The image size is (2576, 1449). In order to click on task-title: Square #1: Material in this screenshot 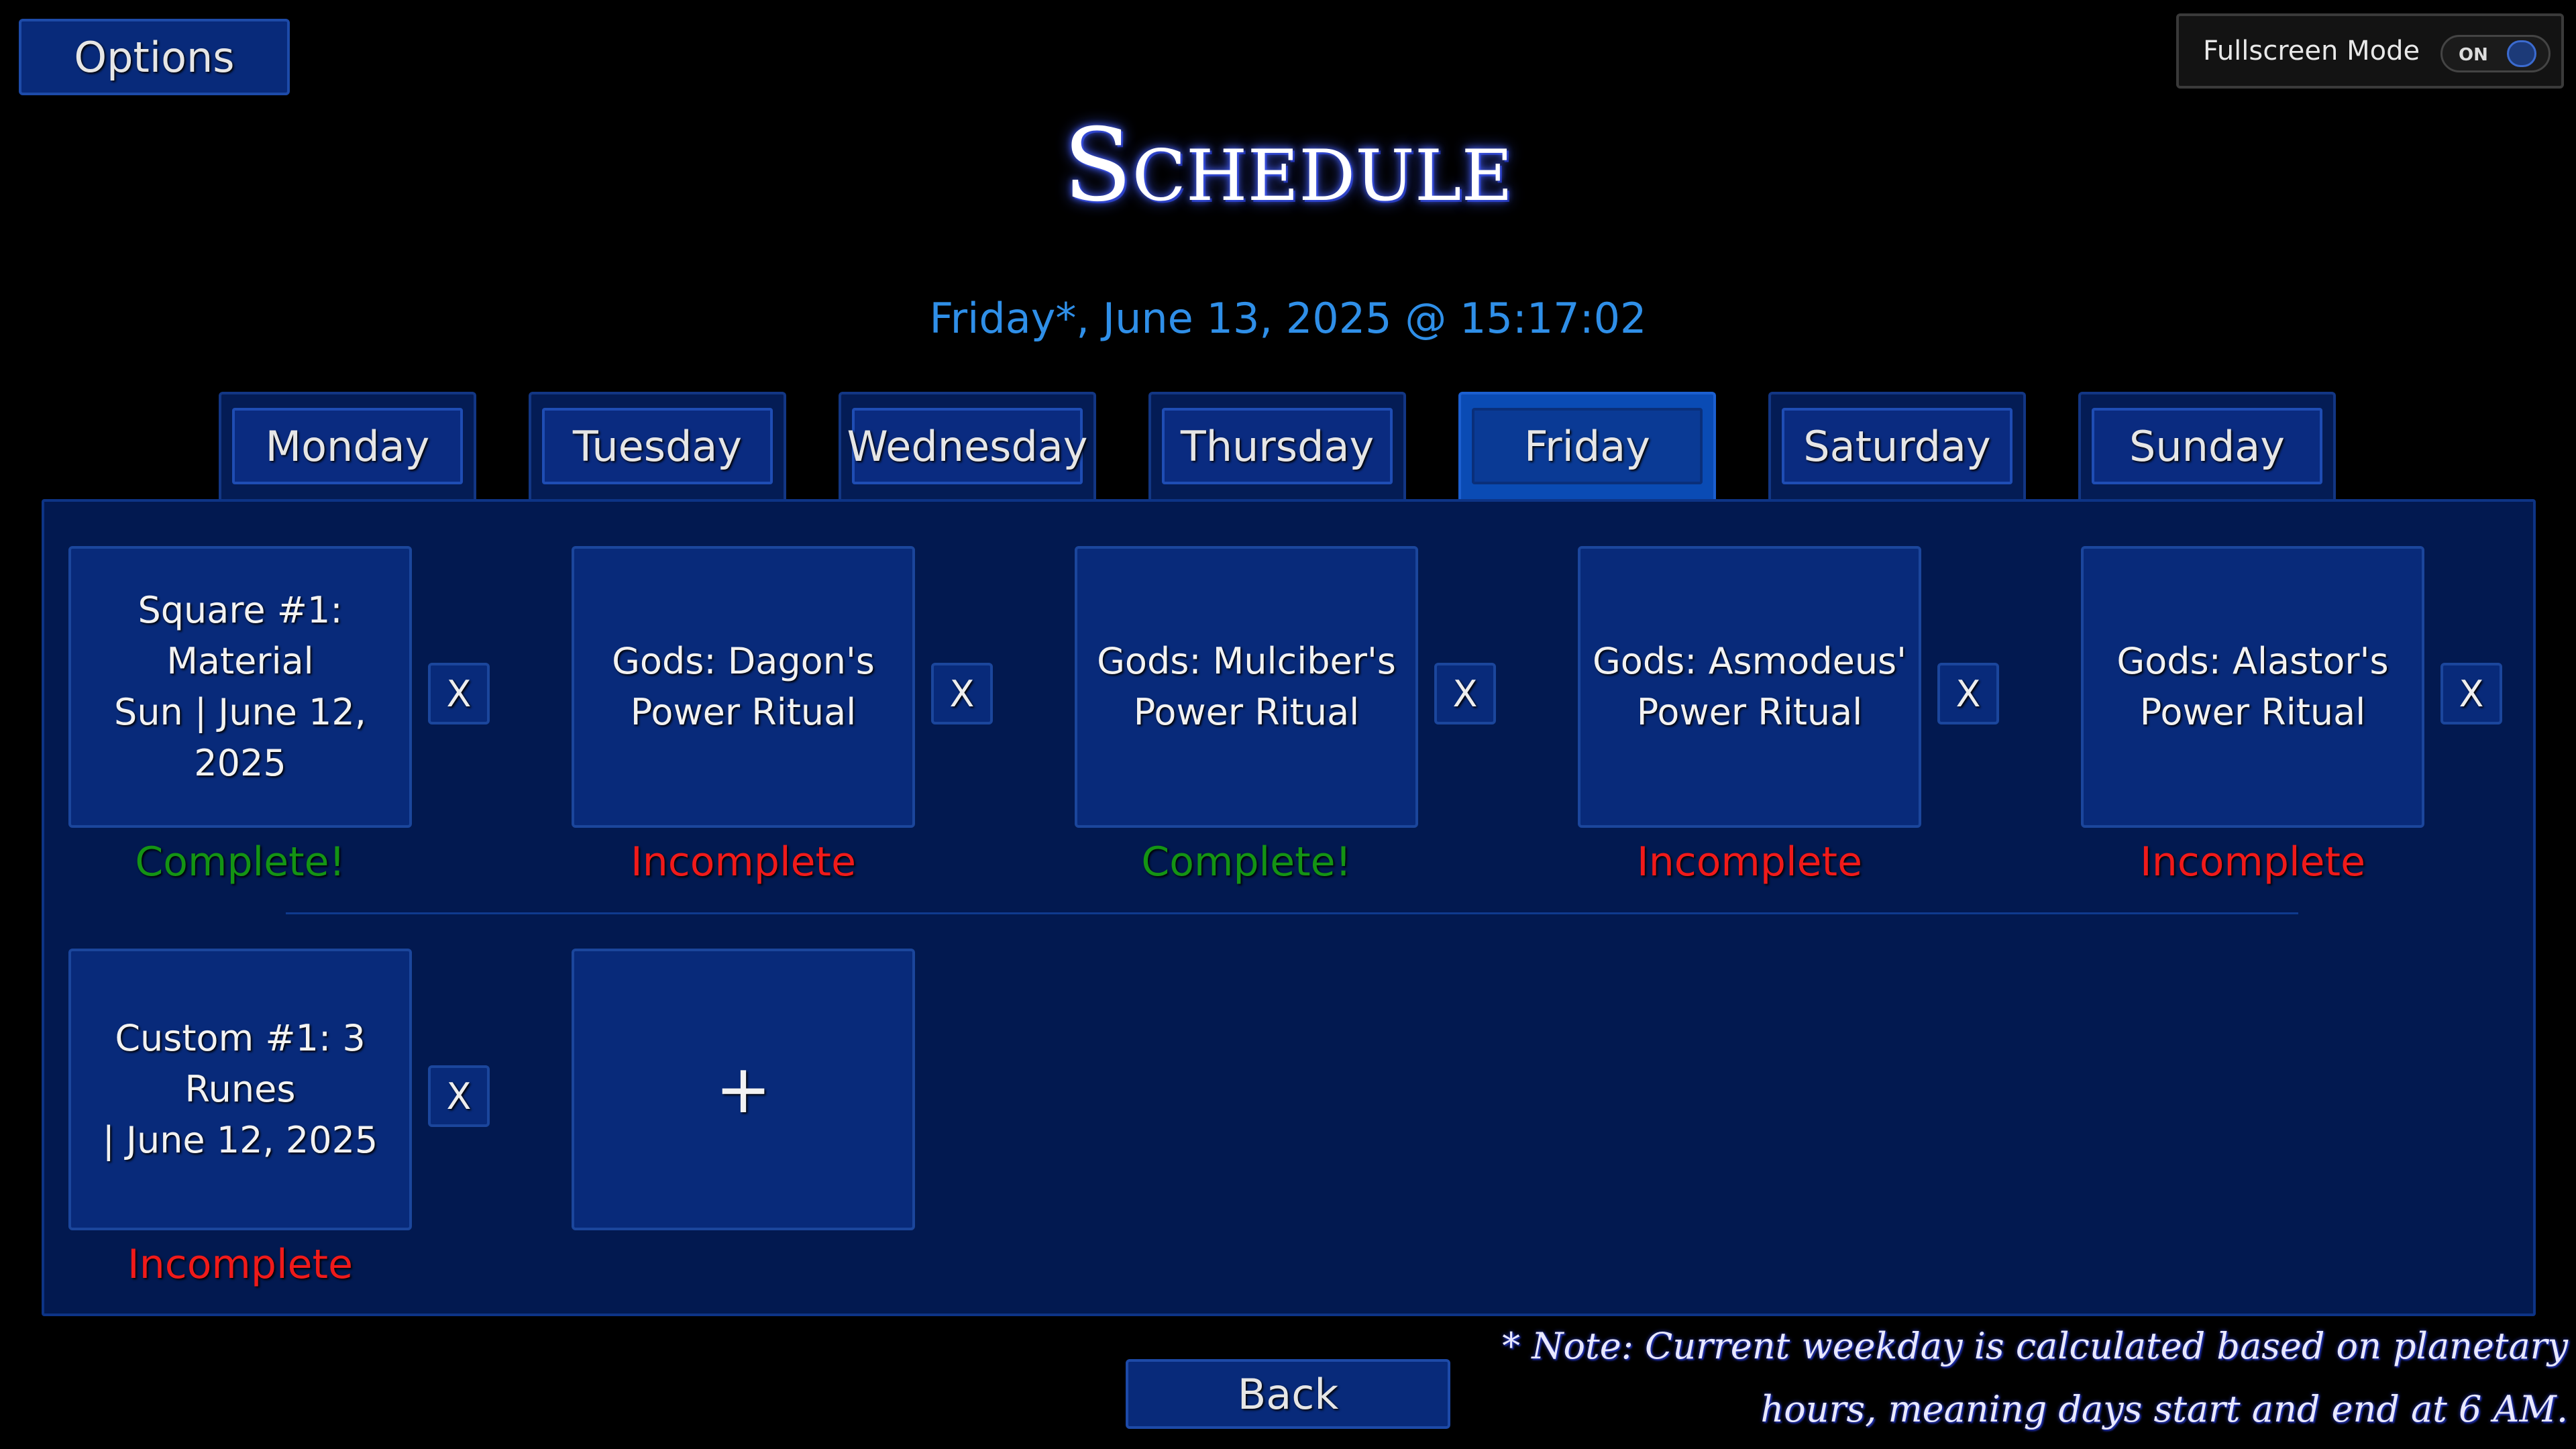, I will do `click(240, 635)`.